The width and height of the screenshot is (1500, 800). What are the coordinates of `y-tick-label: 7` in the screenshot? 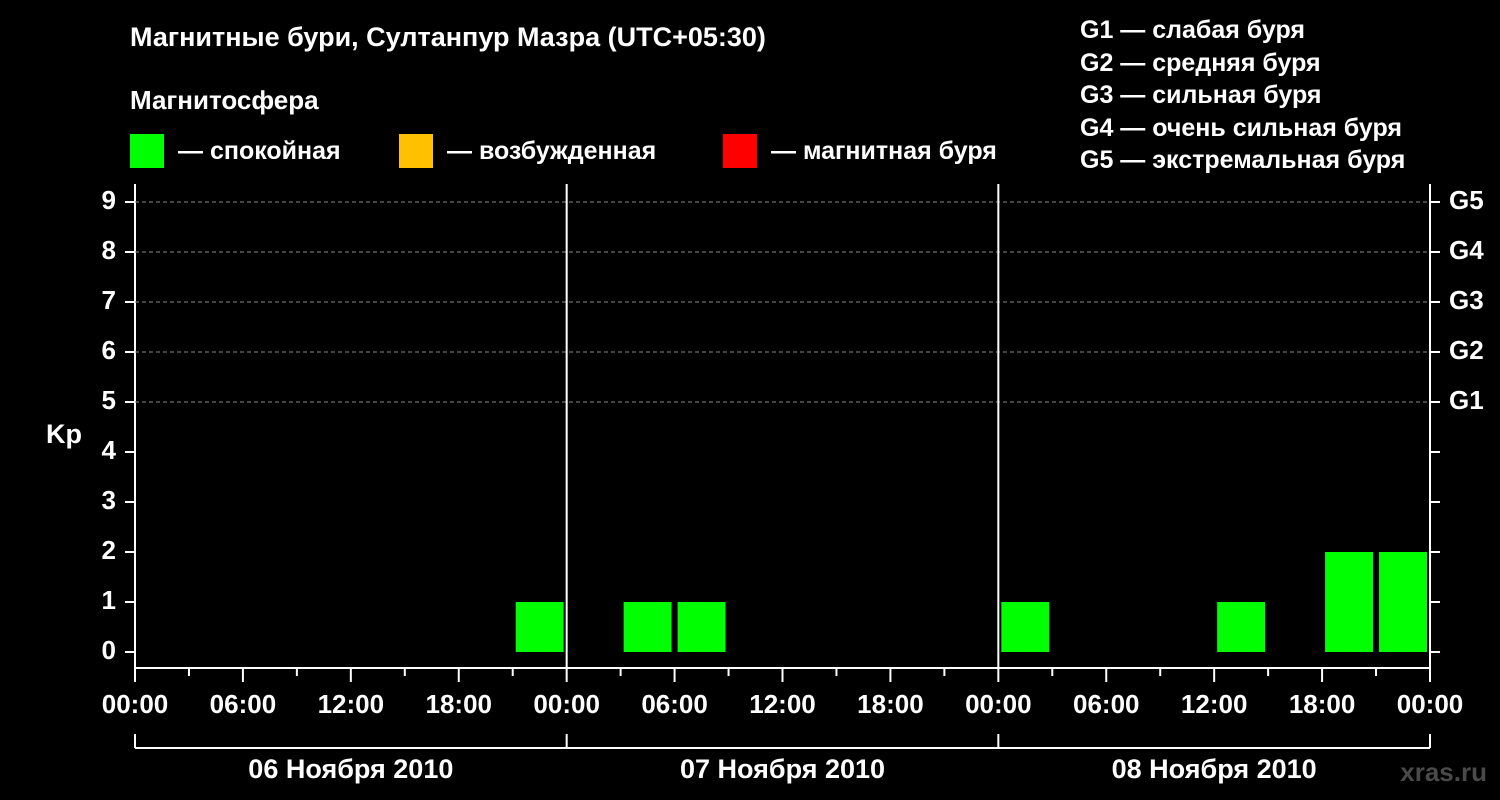 It's located at (109, 300).